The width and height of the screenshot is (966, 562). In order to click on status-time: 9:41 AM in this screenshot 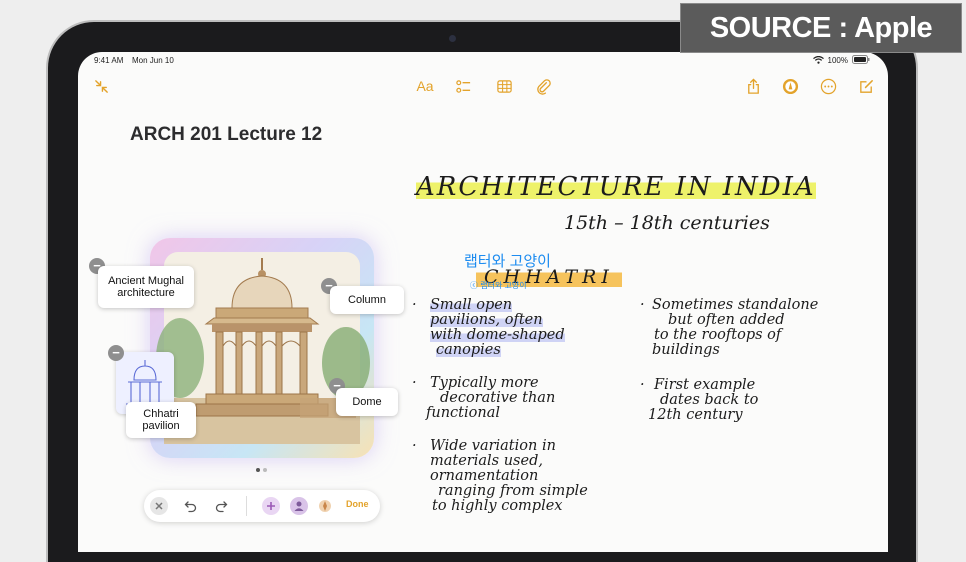, I will do `click(109, 60)`.